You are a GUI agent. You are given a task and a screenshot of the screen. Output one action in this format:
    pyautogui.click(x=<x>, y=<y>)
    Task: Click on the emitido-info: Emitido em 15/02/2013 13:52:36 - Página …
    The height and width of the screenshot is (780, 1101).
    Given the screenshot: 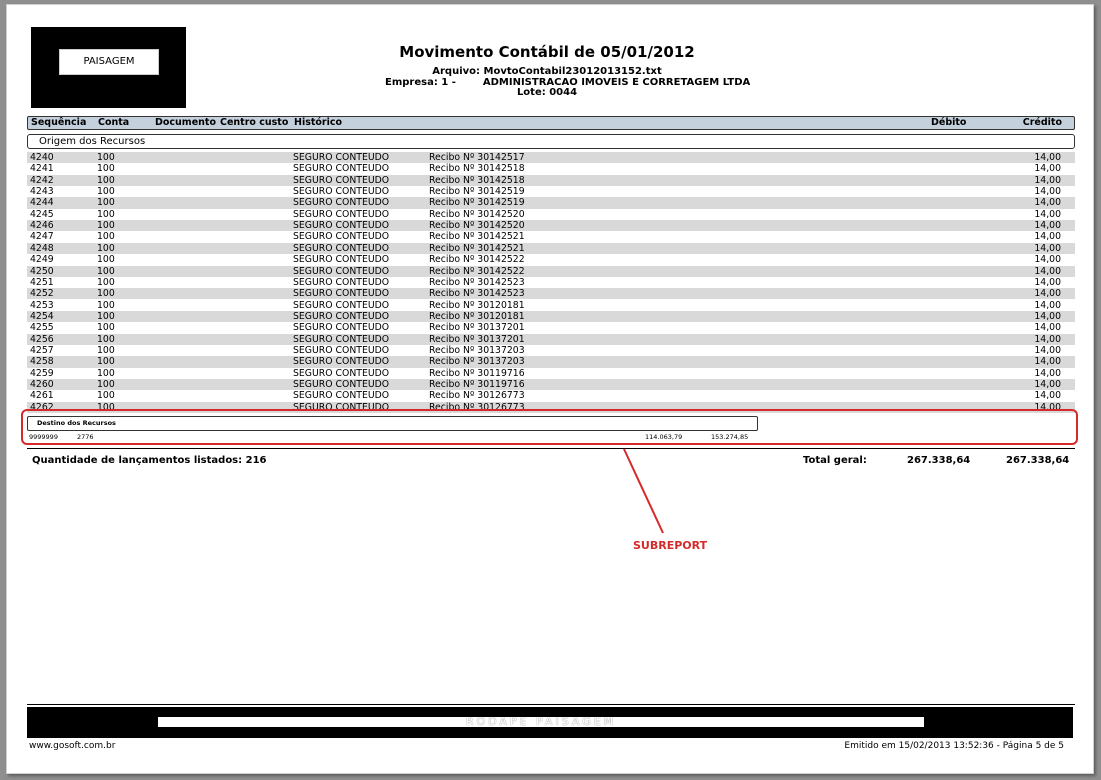 What is the action you would take?
    pyautogui.click(x=954, y=746)
    